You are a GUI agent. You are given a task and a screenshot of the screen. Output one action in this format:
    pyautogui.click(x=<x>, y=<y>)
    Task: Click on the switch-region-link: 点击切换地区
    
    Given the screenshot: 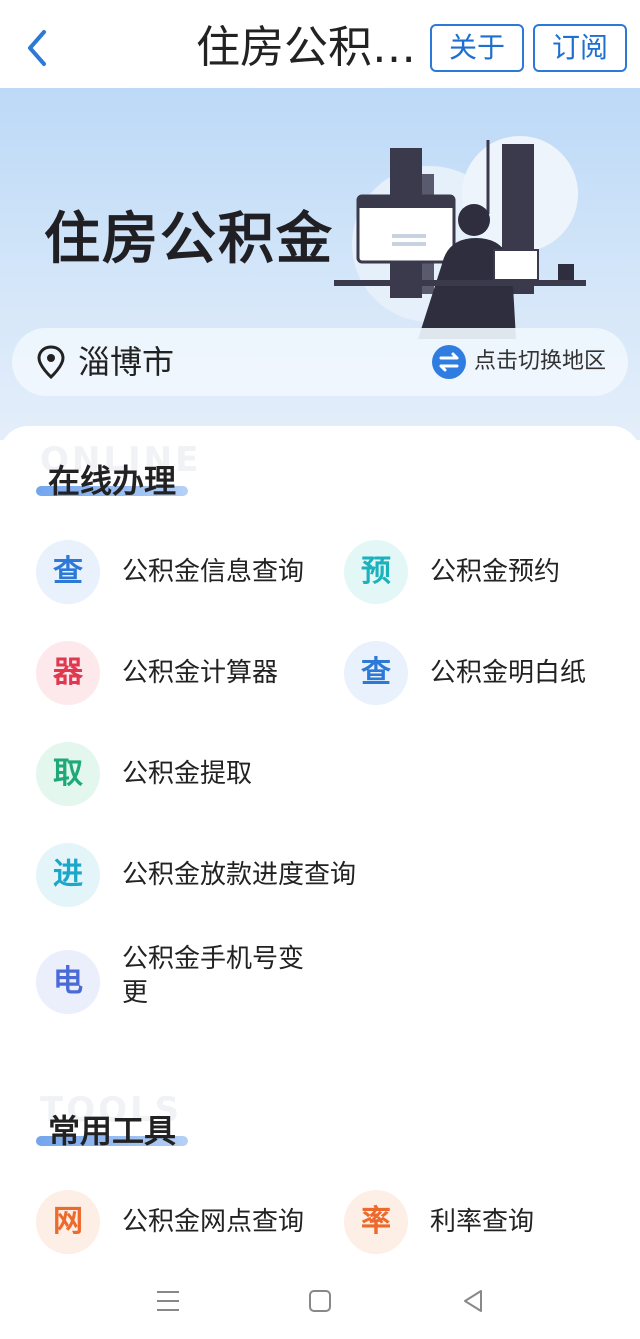 What is the action you would take?
    pyautogui.click(x=540, y=362)
    